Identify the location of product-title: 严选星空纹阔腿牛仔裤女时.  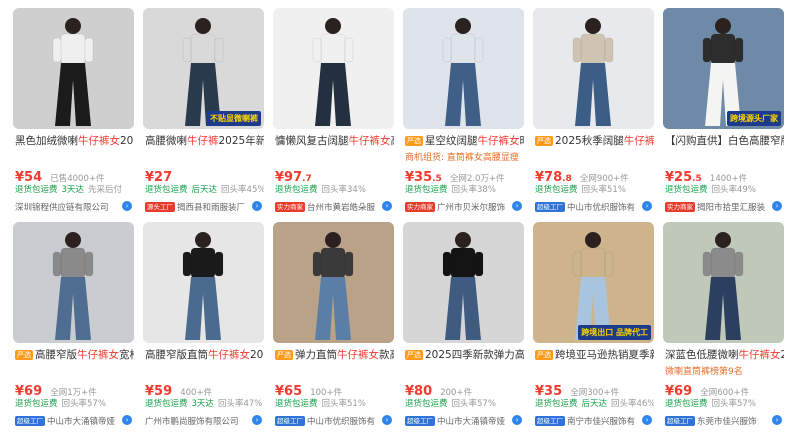
(464, 141).